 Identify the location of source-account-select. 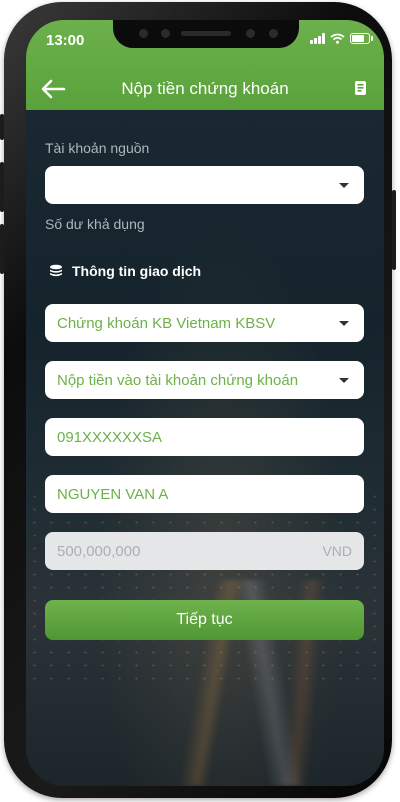
(204, 185).